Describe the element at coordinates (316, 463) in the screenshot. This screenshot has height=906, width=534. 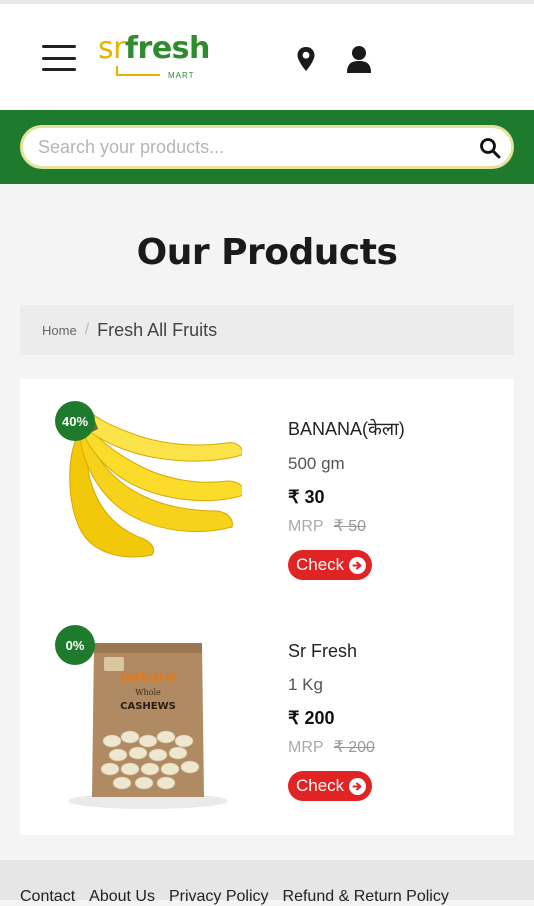
I see `product-quantity: 500 gm` at that location.